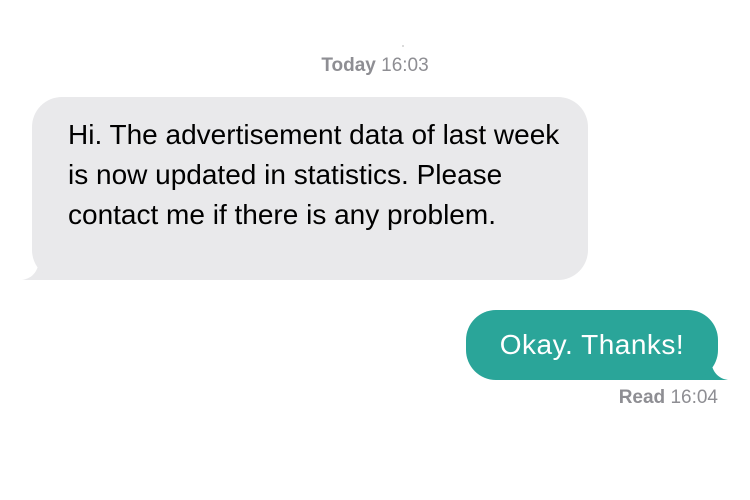 This screenshot has height=500, width=750. What do you see at coordinates (694, 397) in the screenshot?
I see `read-time: 16:04` at bounding box center [694, 397].